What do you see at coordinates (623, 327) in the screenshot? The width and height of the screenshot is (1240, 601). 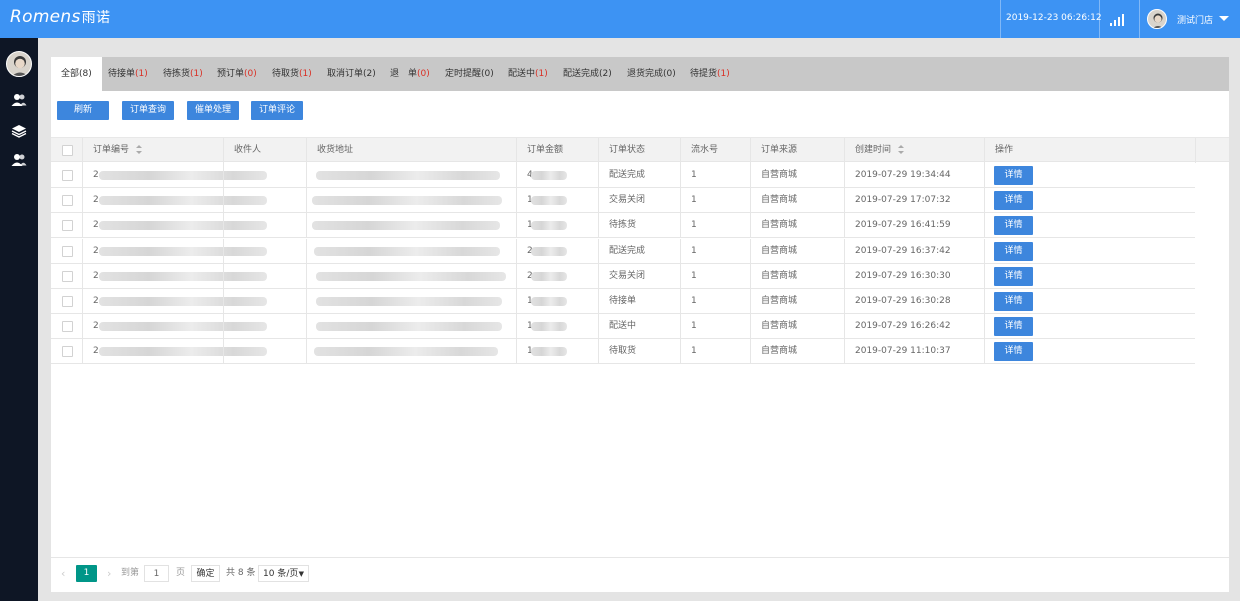 I see `table-row: 2 1 配送中 1 自营商城 2019-07-29 16:26:42 详情` at bounding box center [623, 327].